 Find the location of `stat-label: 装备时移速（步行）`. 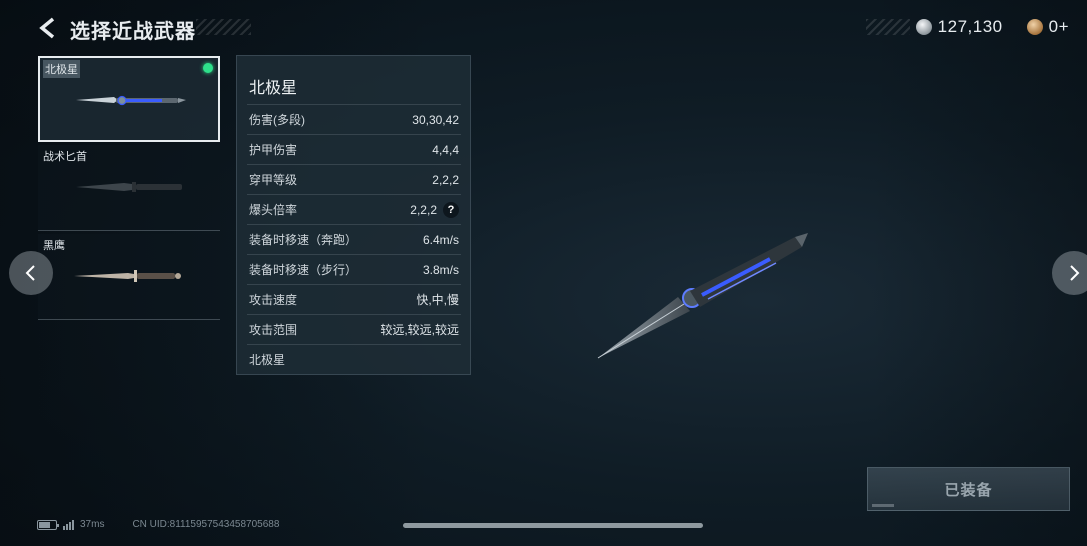

stat-label: 装备时移速（步行） is located at coordinates (303, 270).